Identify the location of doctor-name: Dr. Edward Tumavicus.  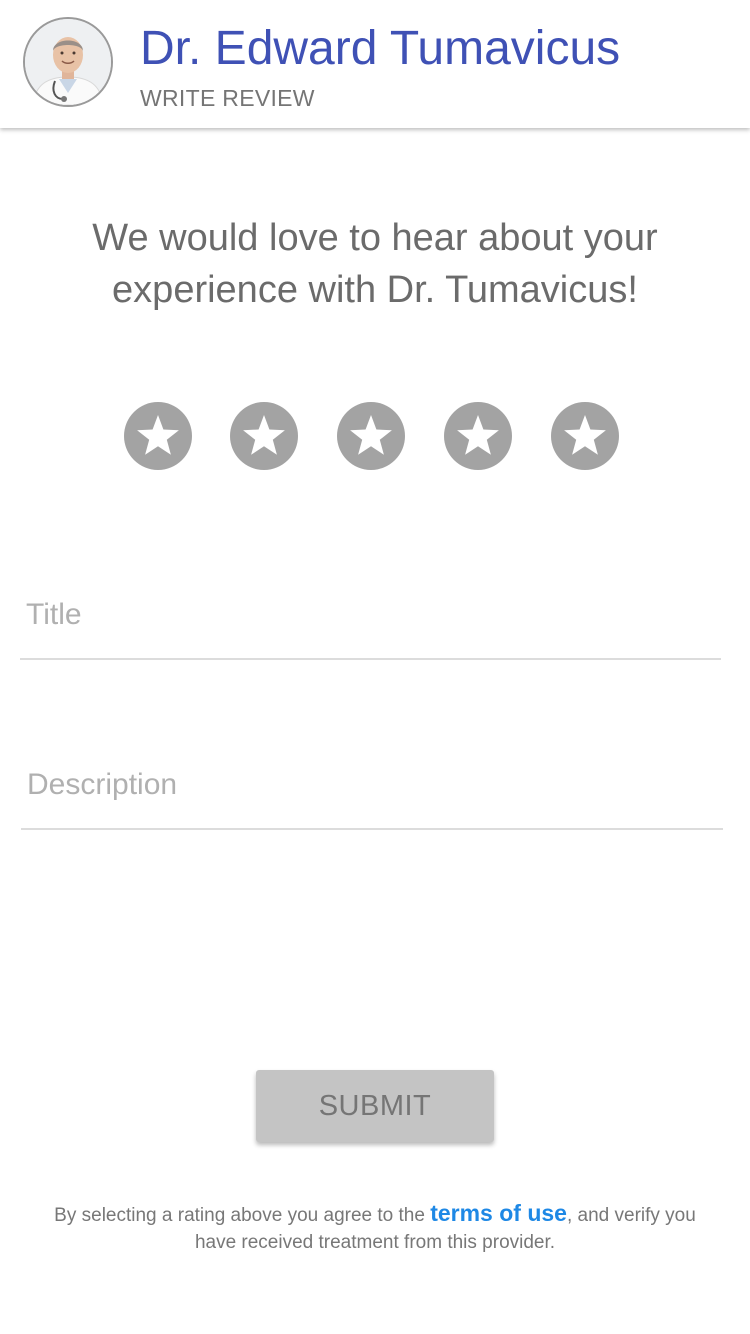
(380, 48).